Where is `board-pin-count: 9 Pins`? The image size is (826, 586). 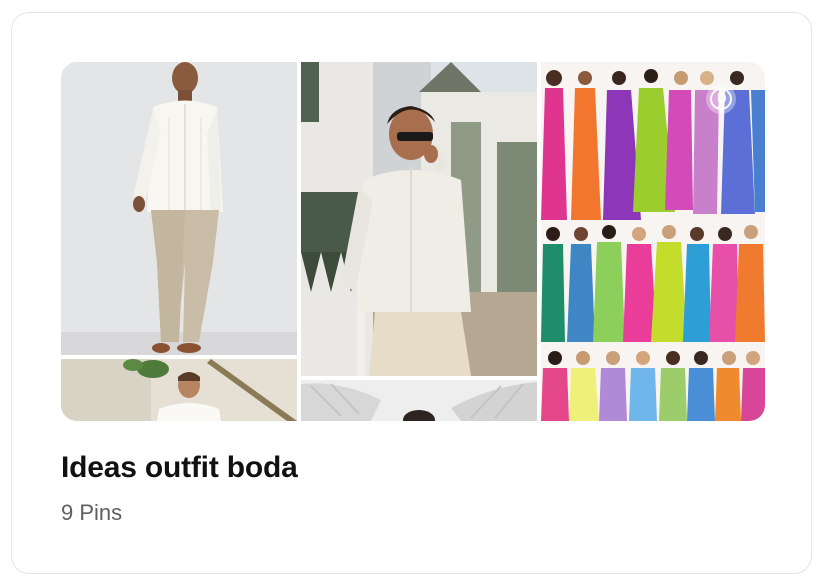
board-pin-count: 9 Pins is located at coordinates (92, 512).